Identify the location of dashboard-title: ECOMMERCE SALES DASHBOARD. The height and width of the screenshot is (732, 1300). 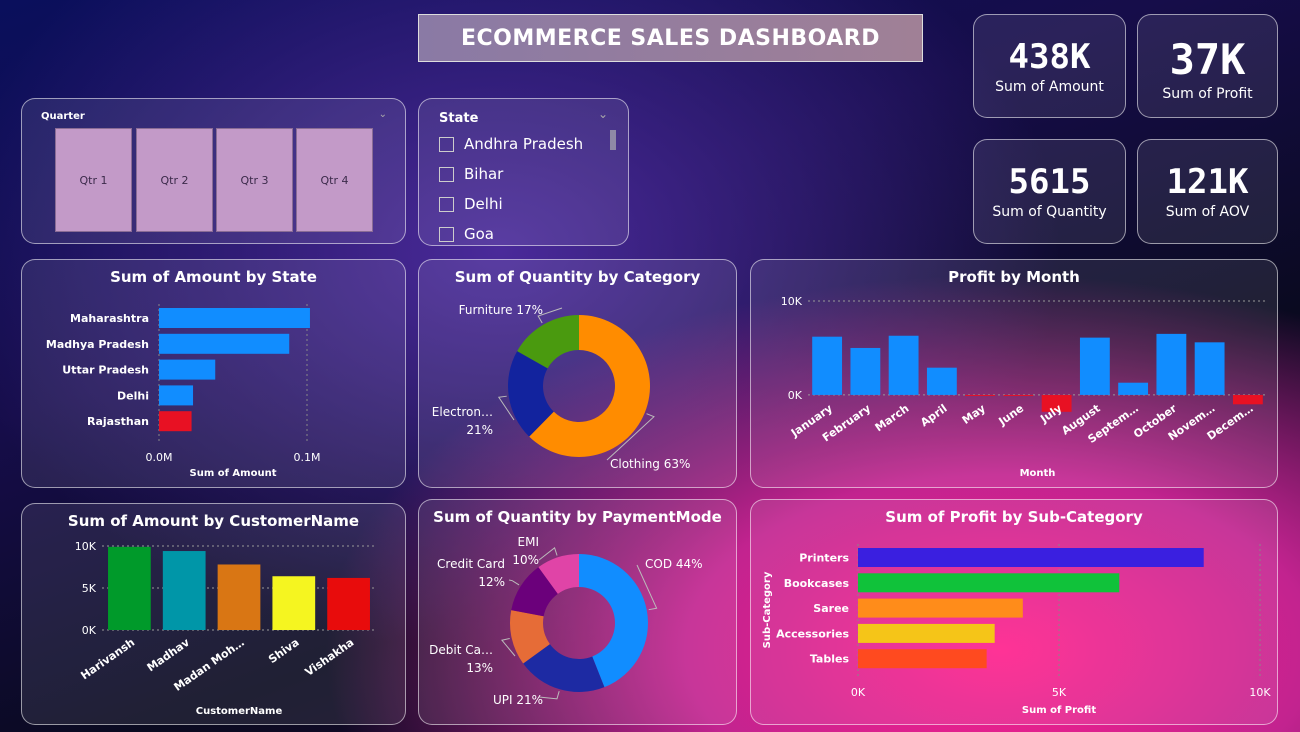
(670, 38).